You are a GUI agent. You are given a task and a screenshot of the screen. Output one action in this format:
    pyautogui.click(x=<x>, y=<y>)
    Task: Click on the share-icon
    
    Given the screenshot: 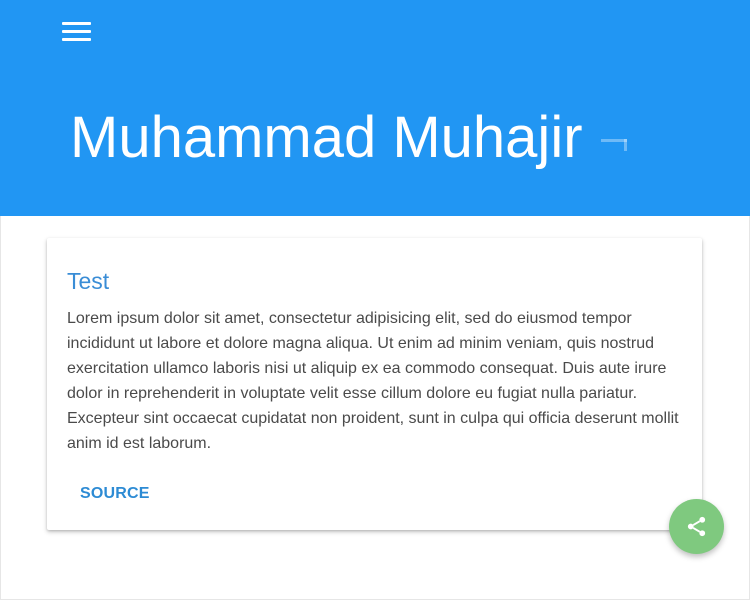 What is the action you would take?
    pyautogui.click(x=696, y=526)
    